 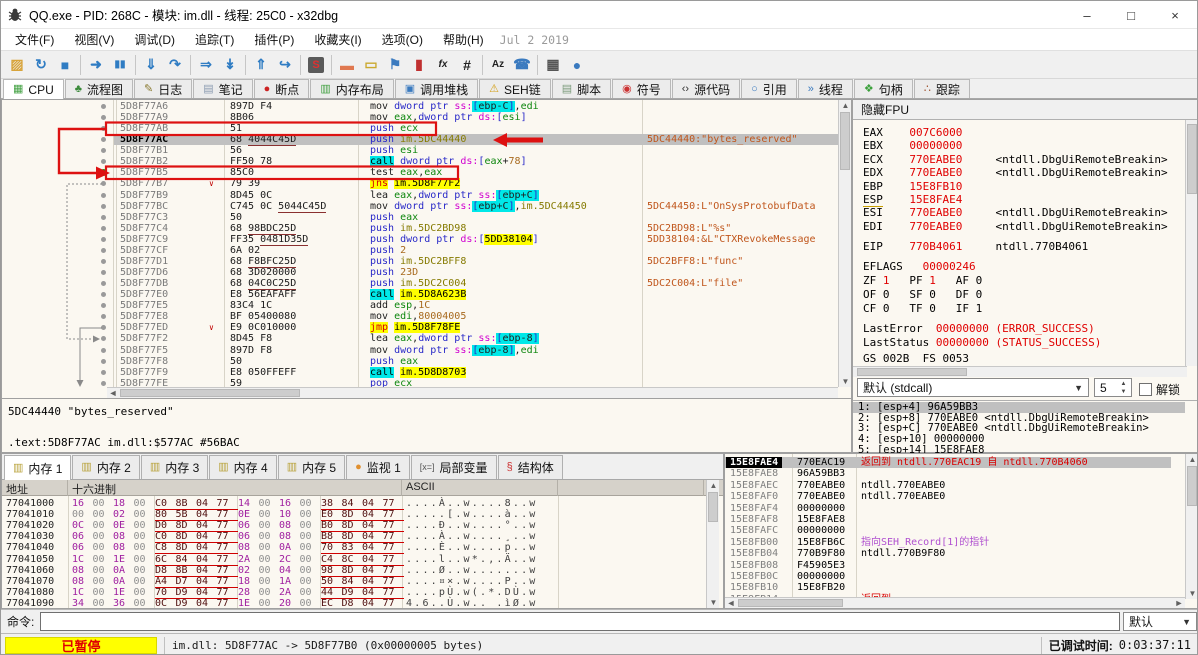 What do you see at coordinates (941, 88) in the screenshot?
I see `tab-跟踪: ∴ 跟踪` at bounding box center [941, 88].